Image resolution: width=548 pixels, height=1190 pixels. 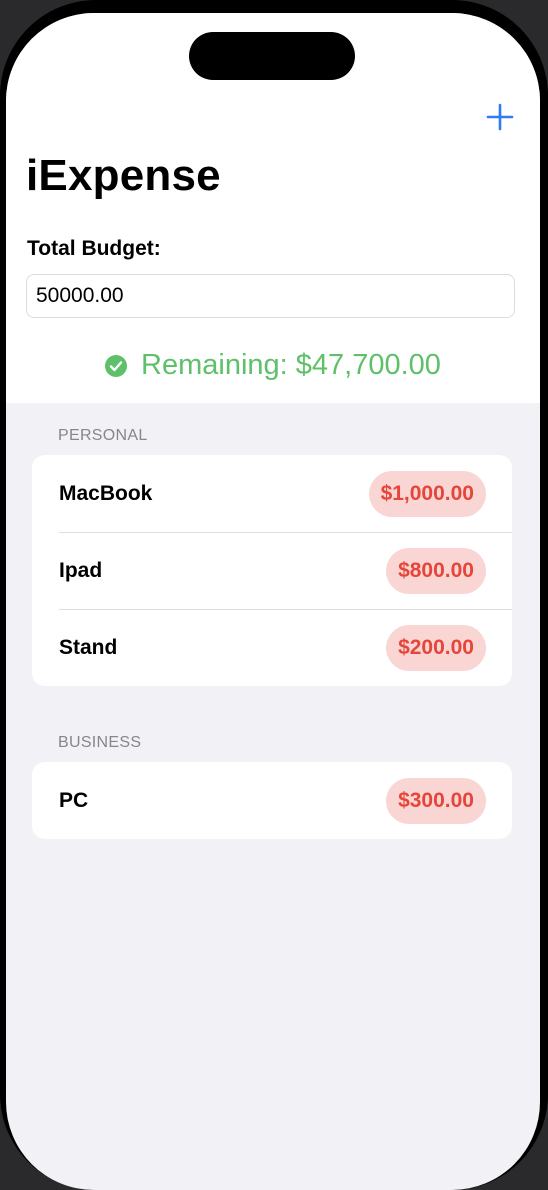 I want to click on remaining-status: Remaining: $47,700.00, so click(x=273, y=365).